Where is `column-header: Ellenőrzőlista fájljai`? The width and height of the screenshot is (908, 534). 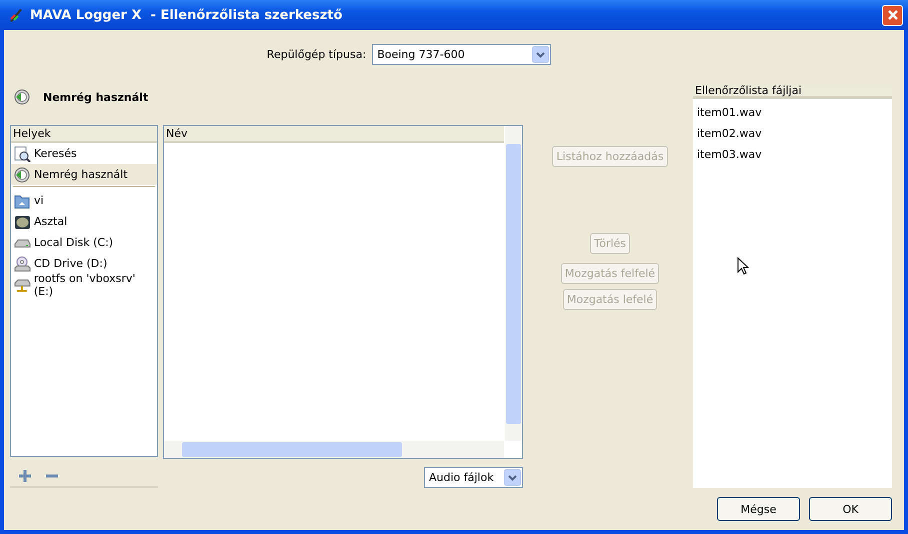
column-header: Ellenőrzőlista fájljai is located at coordinates (792, 92).